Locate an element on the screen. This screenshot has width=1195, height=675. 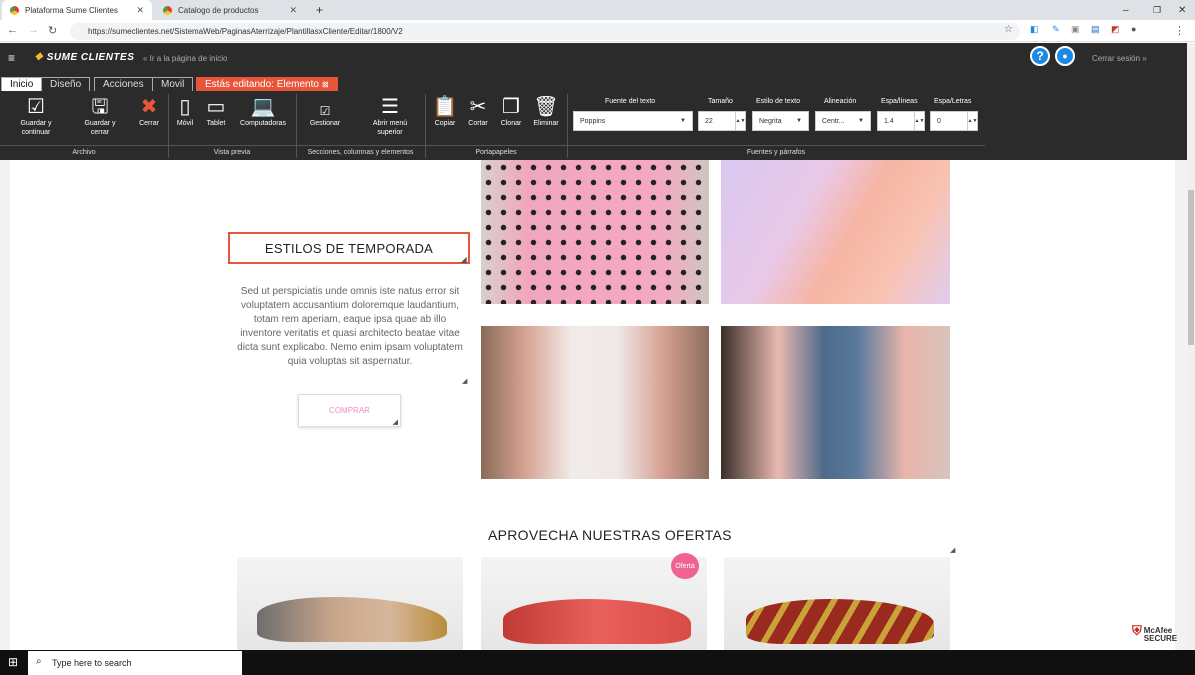
group-label-portapapeles: Portapapeles is located at coordinates (496, 152).